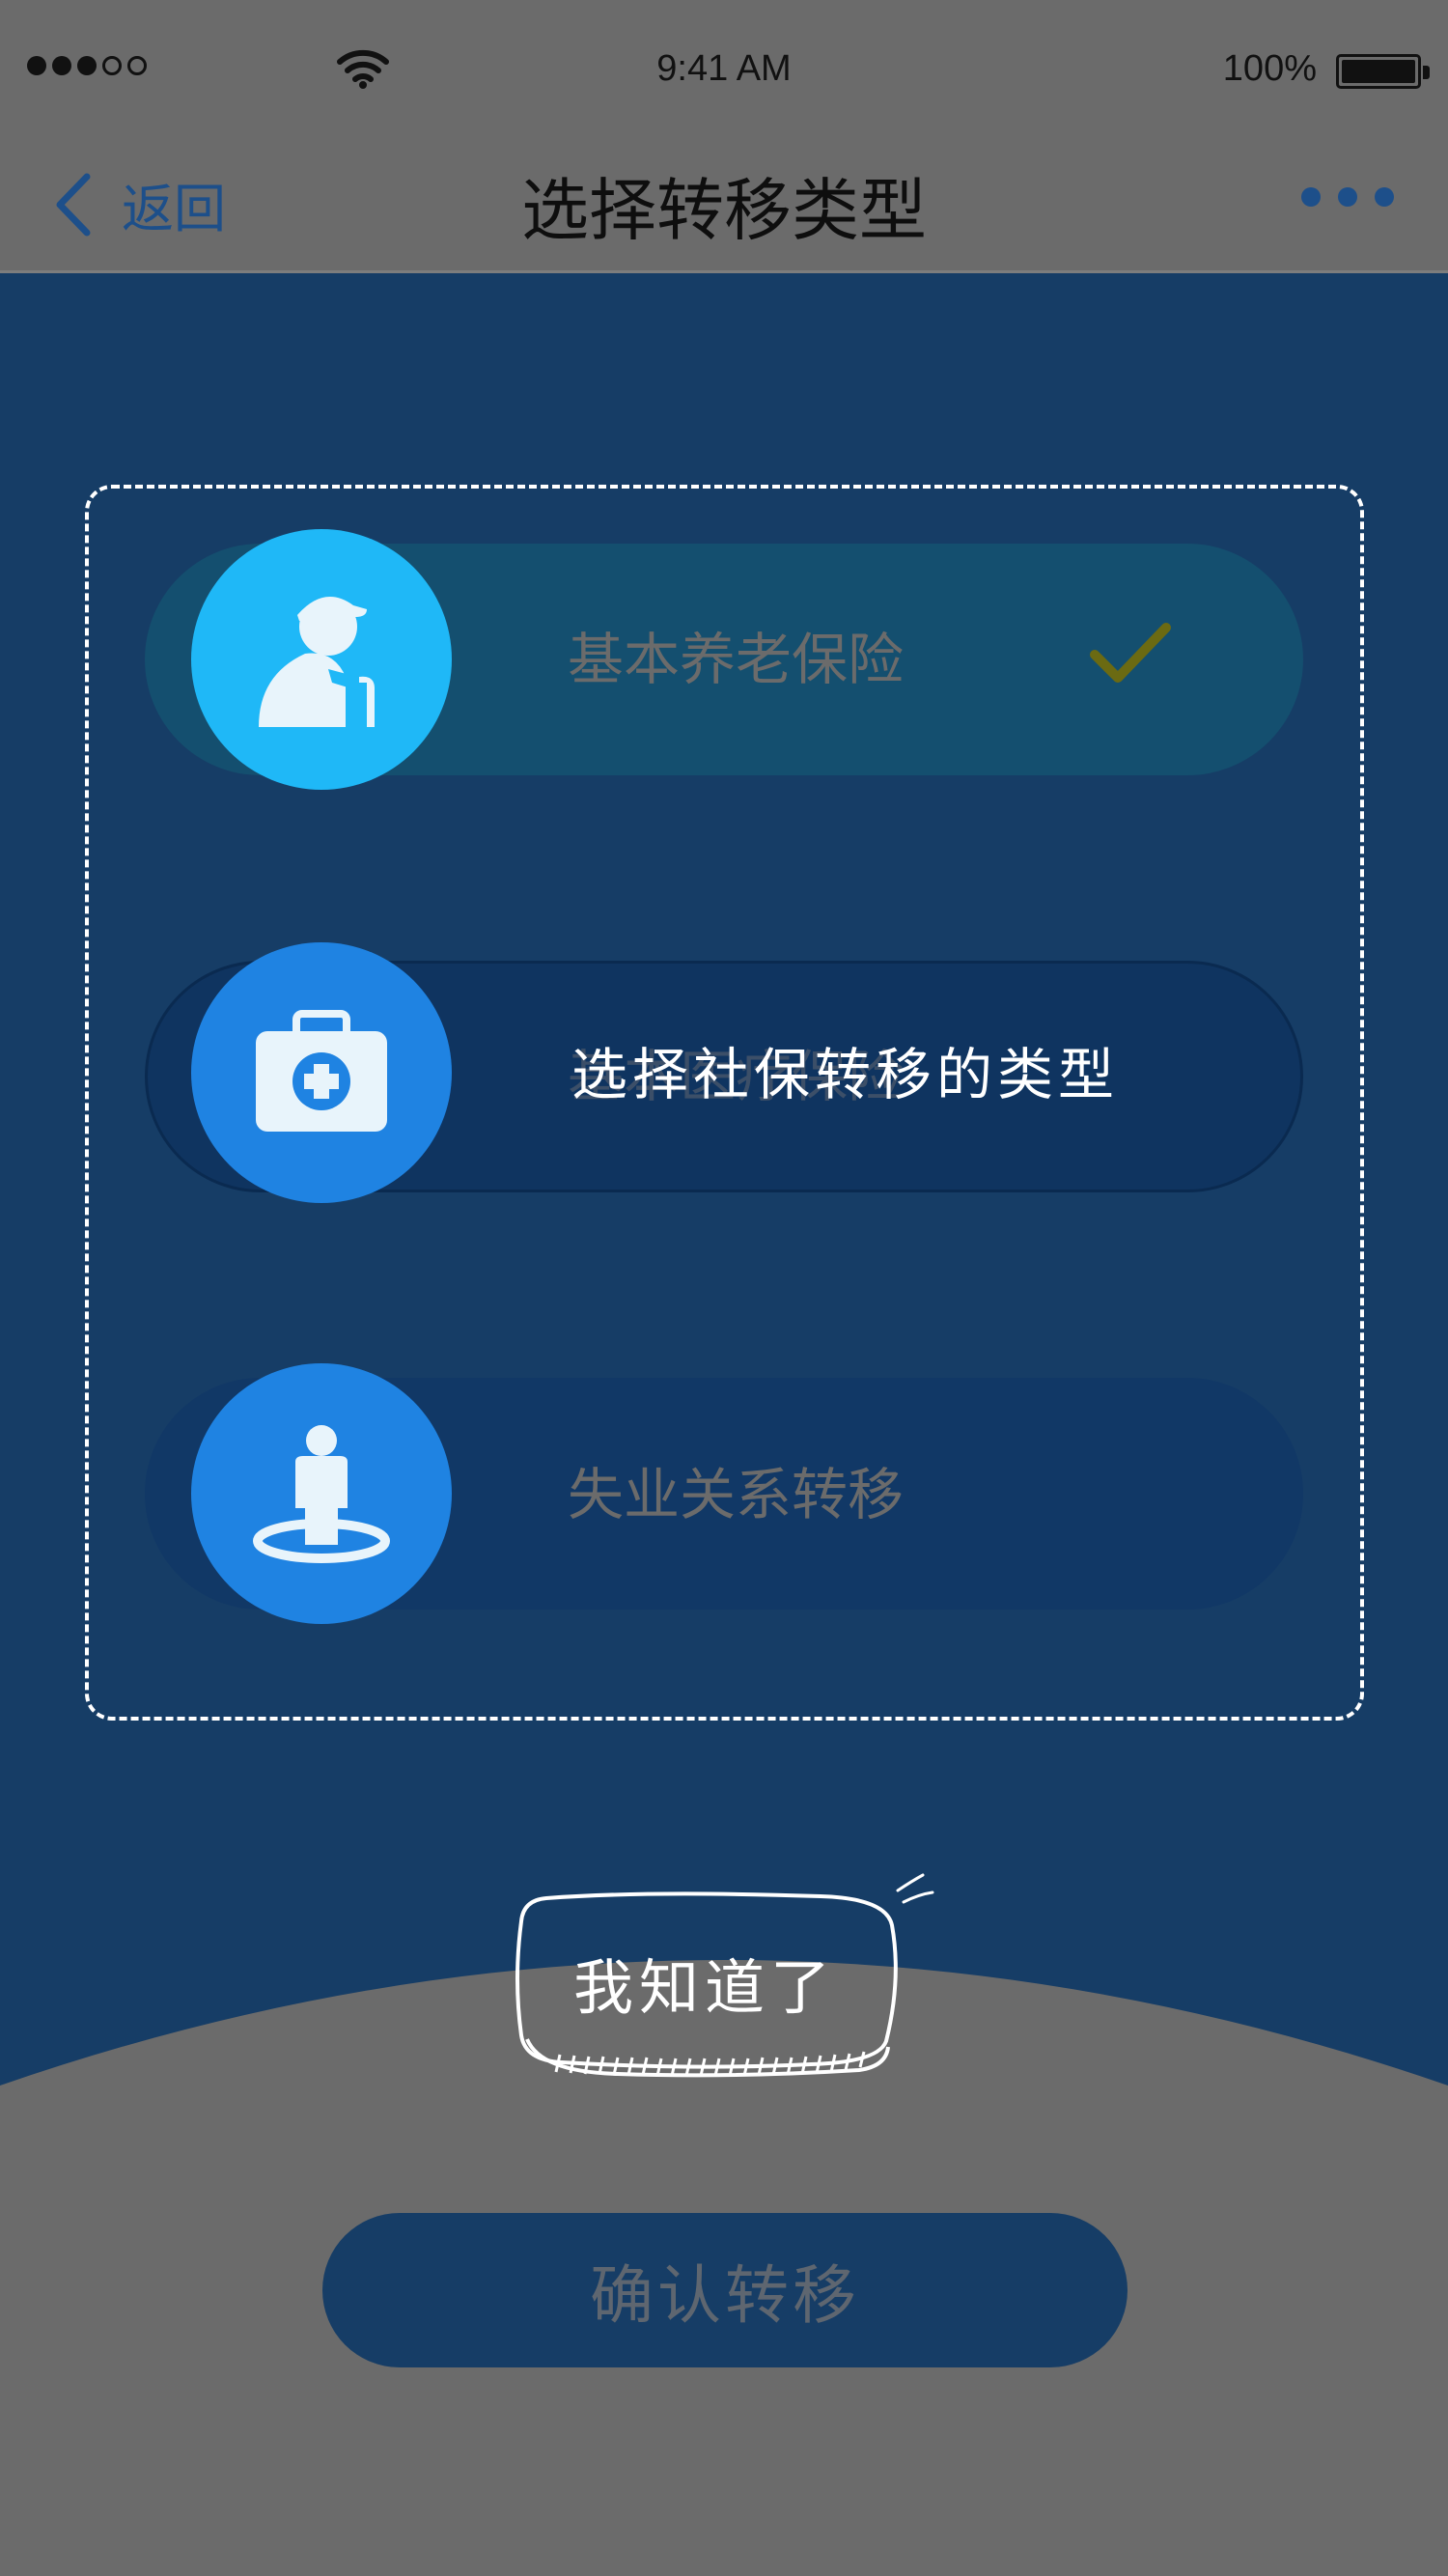  I want to click on status-bar: 9:41 AM 100%, so click(724, 68).